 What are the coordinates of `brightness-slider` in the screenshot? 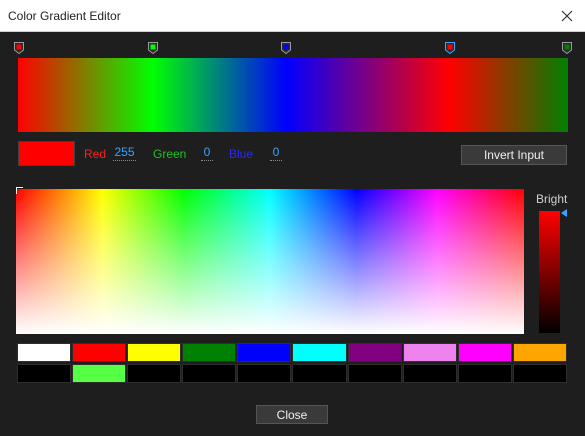 It's located at (549, 272).